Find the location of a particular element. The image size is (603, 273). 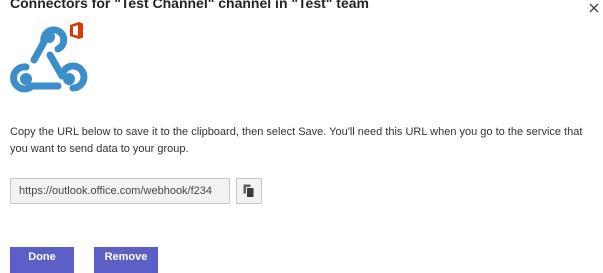

remove-button: Remove is located at coordinates (126, 260).